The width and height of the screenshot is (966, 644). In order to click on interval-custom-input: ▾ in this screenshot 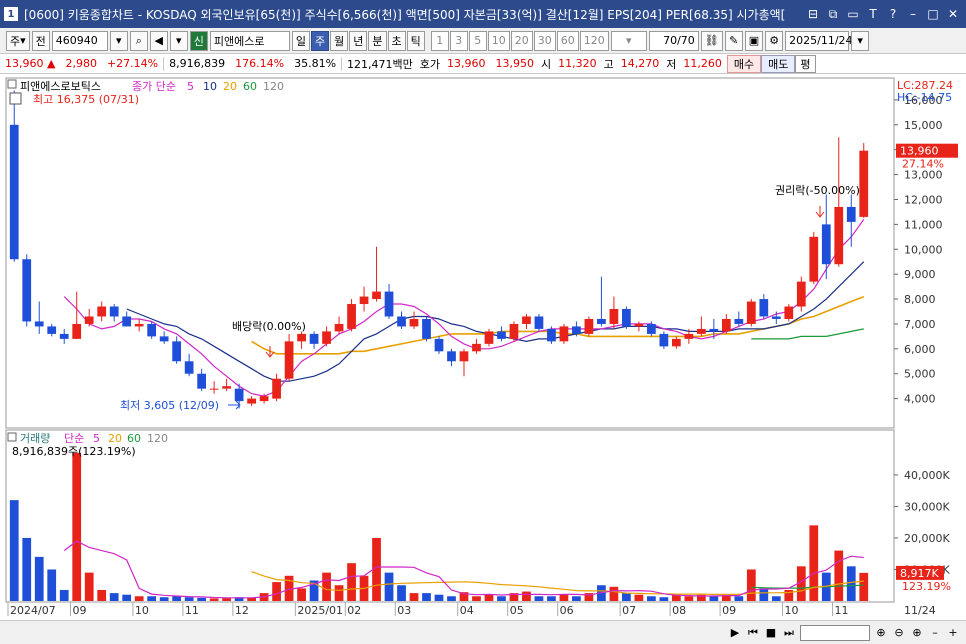, I will do `click(628, 40)`.